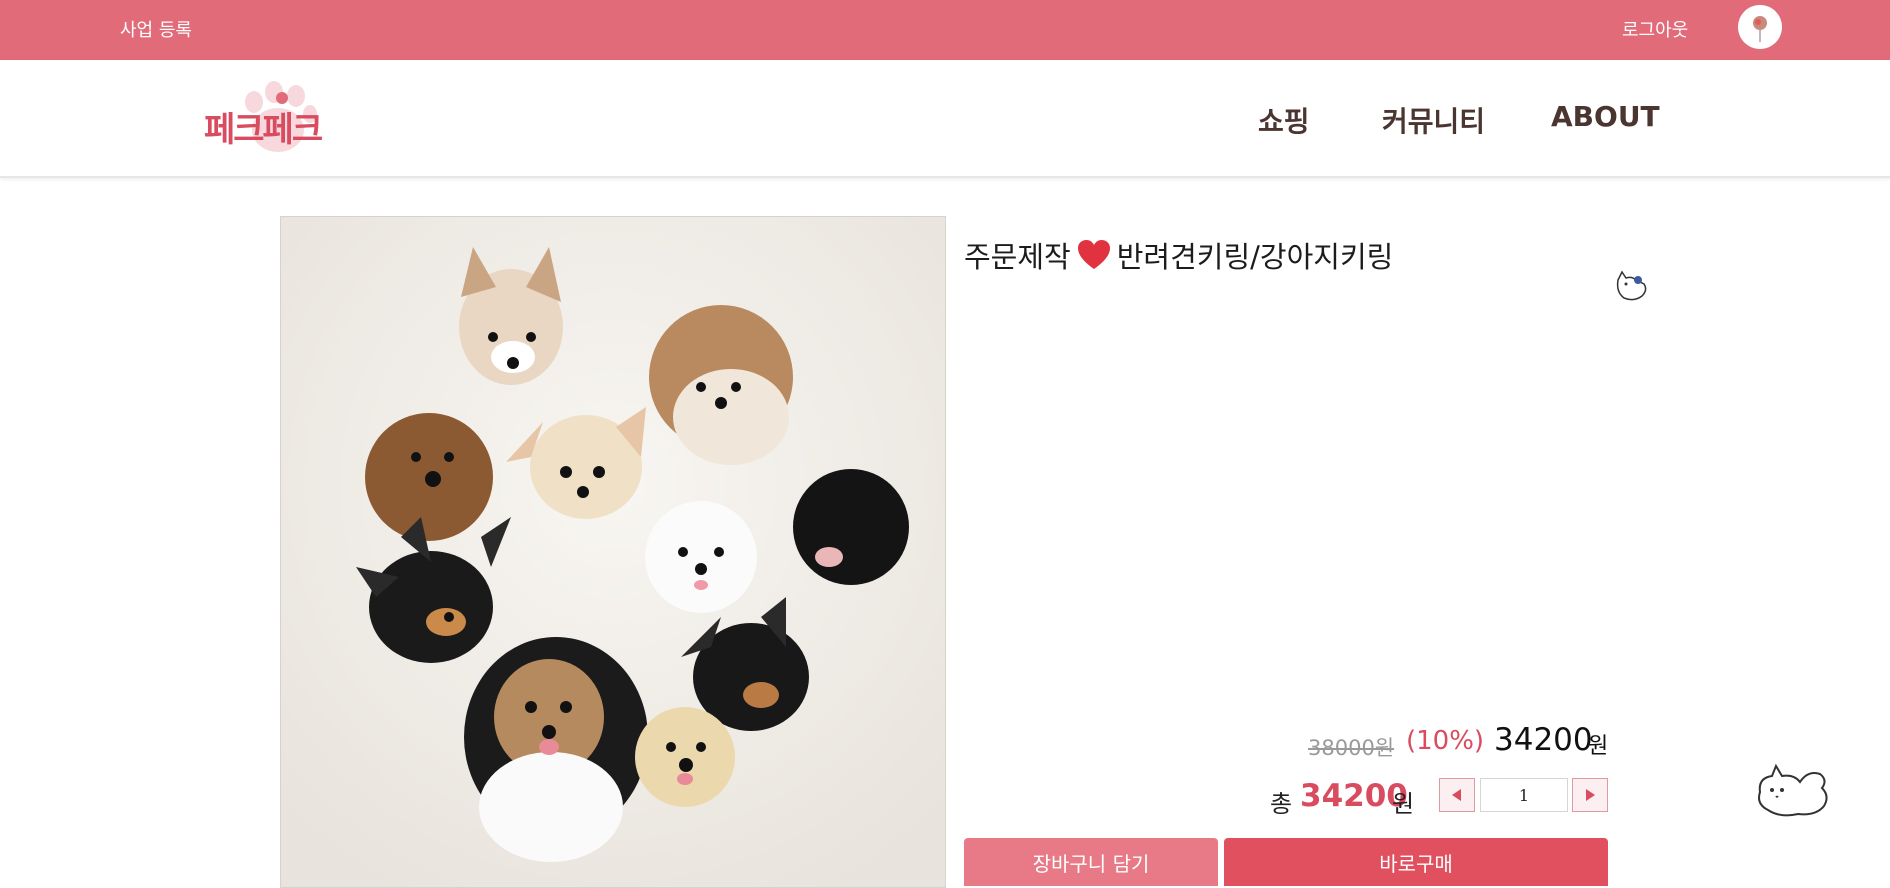  What do you see at coordinates (1281, 804) in the screenshot?
I see `total-label: 총` at bounding box center [1281, 804].